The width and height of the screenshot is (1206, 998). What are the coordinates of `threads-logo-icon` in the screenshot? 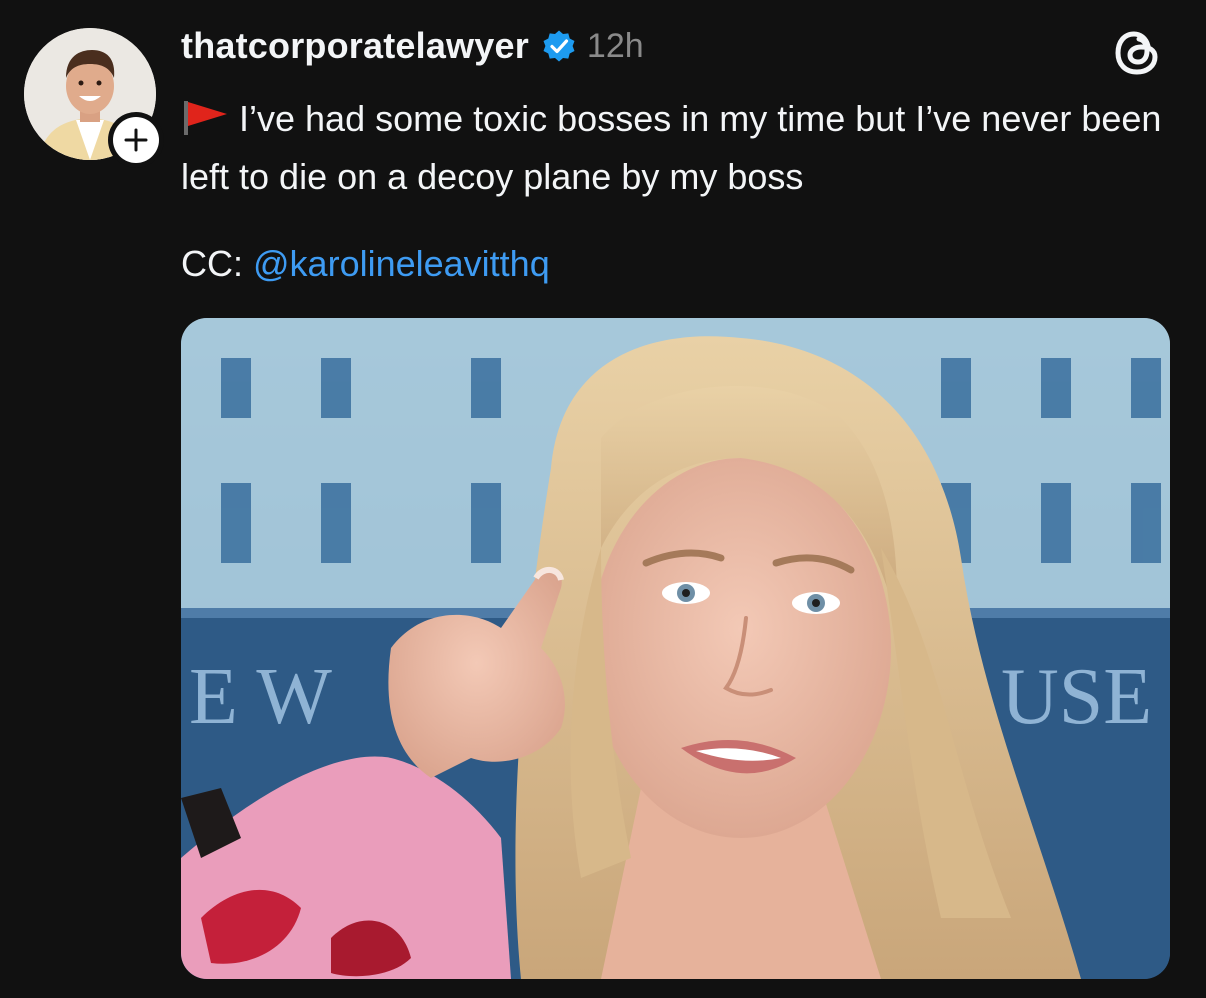 It's located at (1138, 52).